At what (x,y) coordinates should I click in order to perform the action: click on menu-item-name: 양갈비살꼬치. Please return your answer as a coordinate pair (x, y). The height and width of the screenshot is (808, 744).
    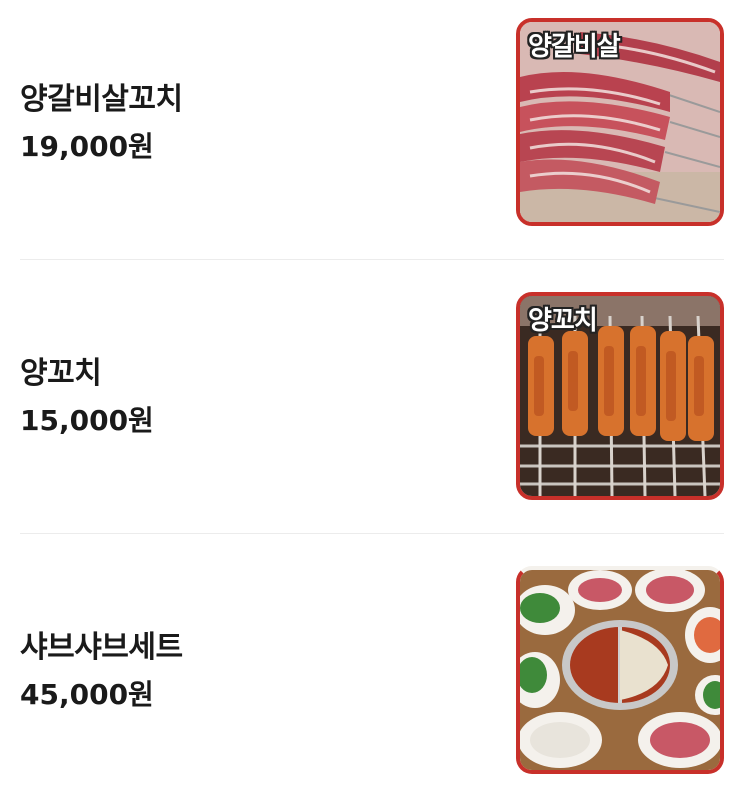
    Looking at the image, I should click on (101, 99).